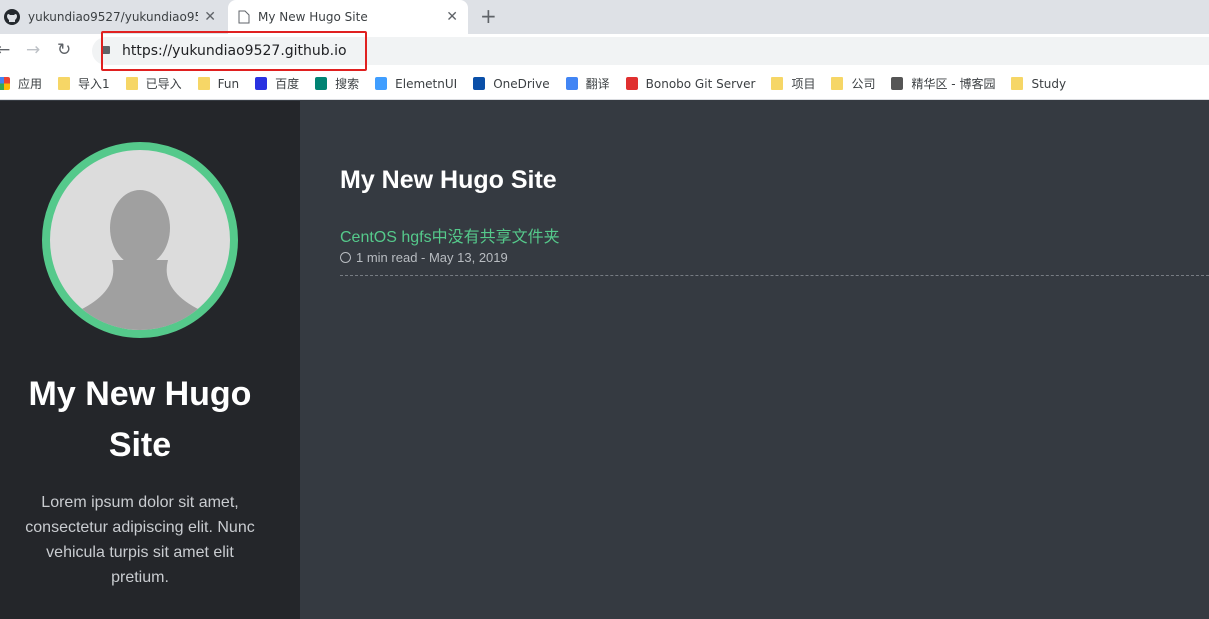  What do you see at coordinates (5, 50) in the screenshot?
I see `back-button: ←` at bounding box center [5, 50].